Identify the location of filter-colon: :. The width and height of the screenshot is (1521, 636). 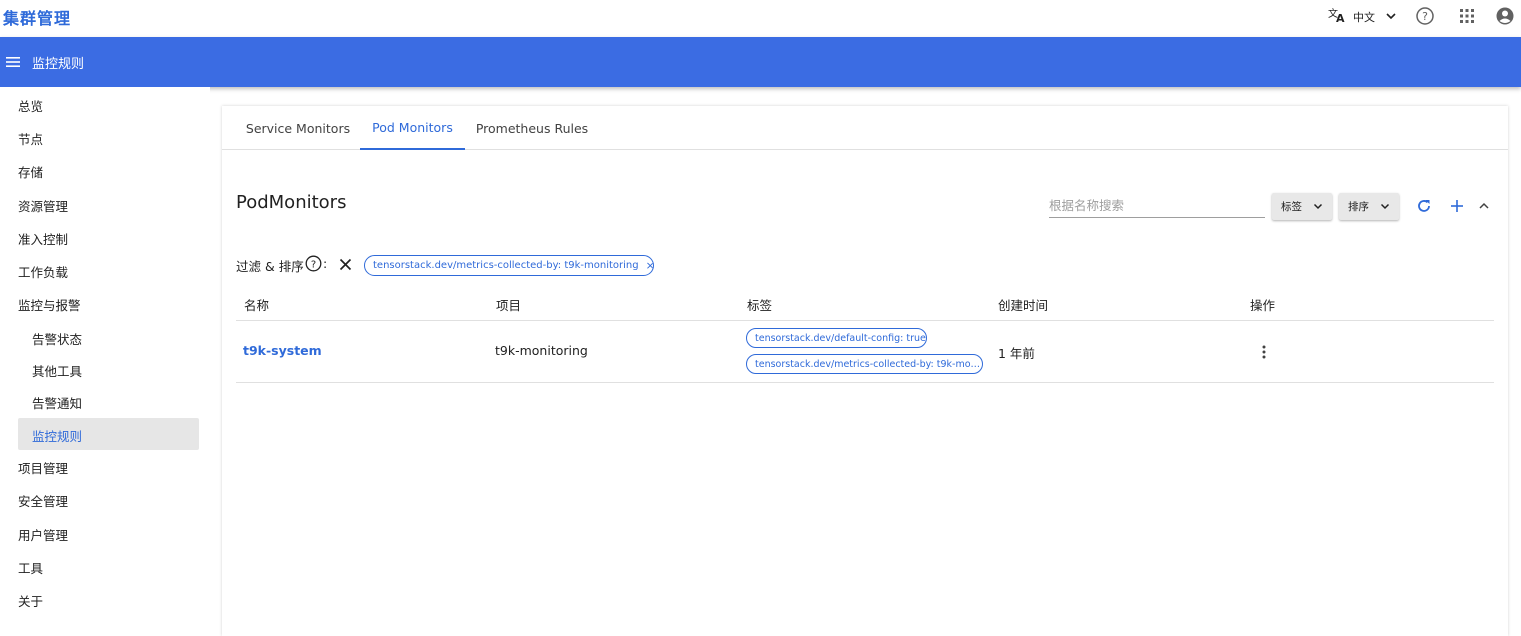
(325, 263).